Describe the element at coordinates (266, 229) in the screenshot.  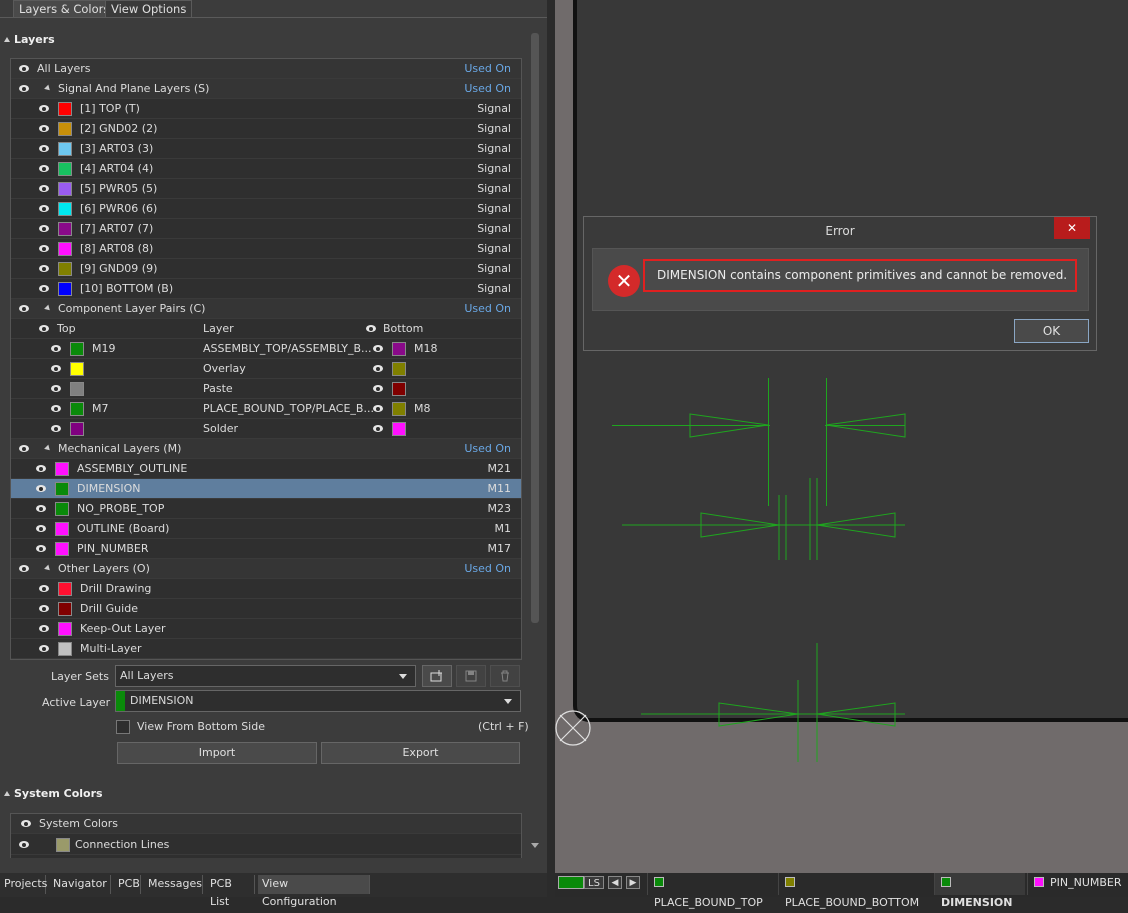
I see `layer-row: [7] ART07 (7) Signal` at that location.